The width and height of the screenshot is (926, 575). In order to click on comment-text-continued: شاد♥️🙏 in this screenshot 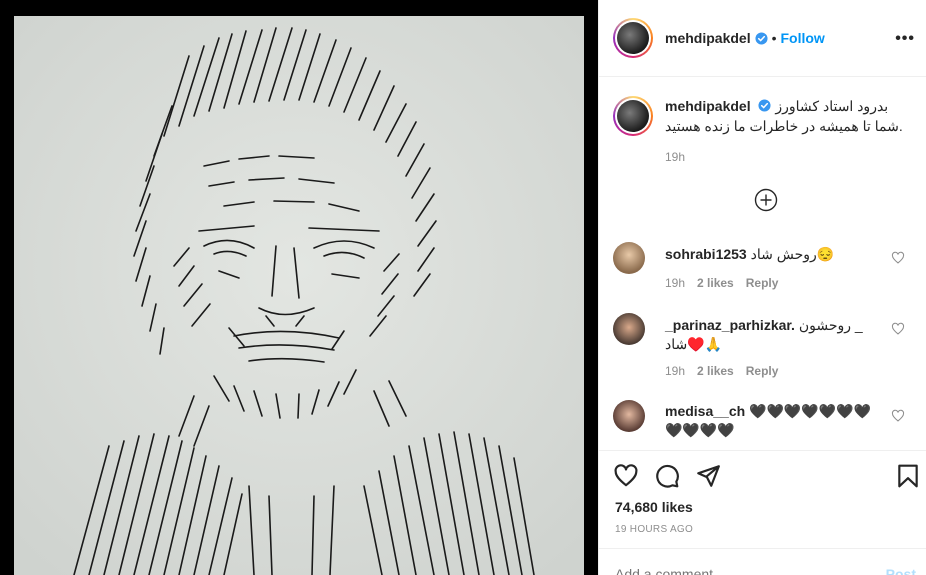, I will do `click(694, 344)`.